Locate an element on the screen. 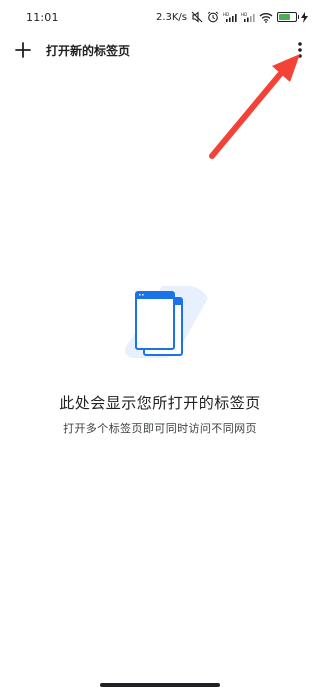 The image size is (320, 693). status-icons: 2.3K/s HD HD is located at coordinates (232, 17).